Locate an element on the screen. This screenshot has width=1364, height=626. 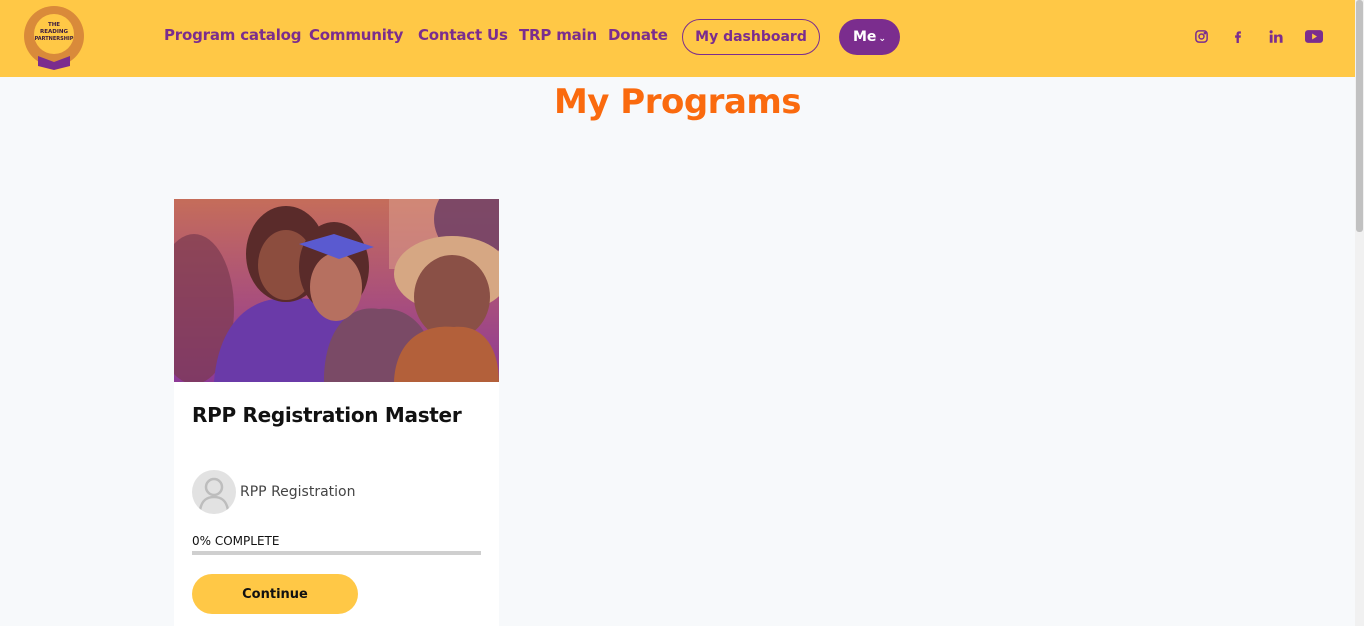
scrollbar-thumb is located at coordinates (1359, 116).